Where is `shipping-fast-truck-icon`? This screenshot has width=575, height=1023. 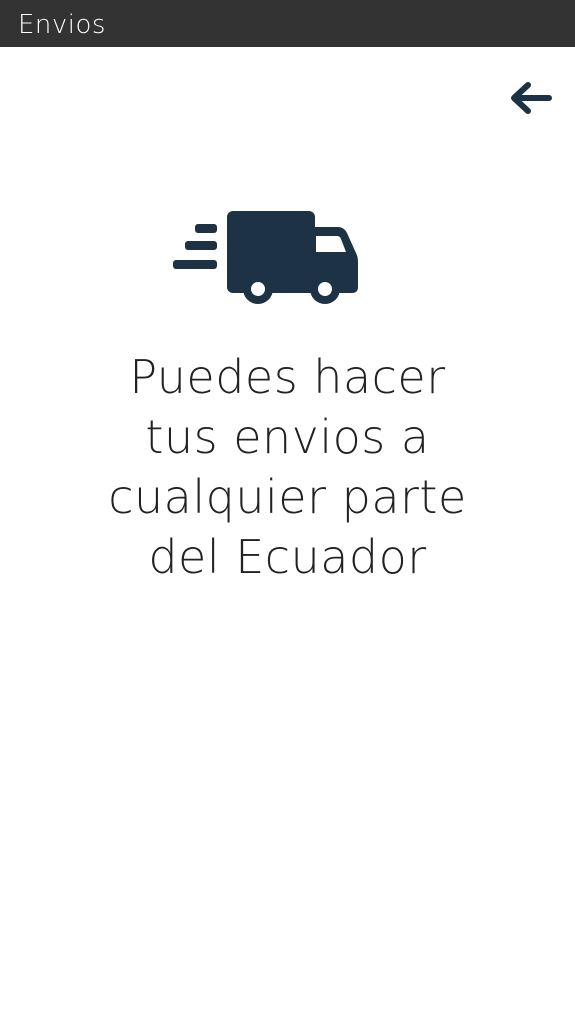
shipping-fast-truck-icon is located at coordinates (265, 257).